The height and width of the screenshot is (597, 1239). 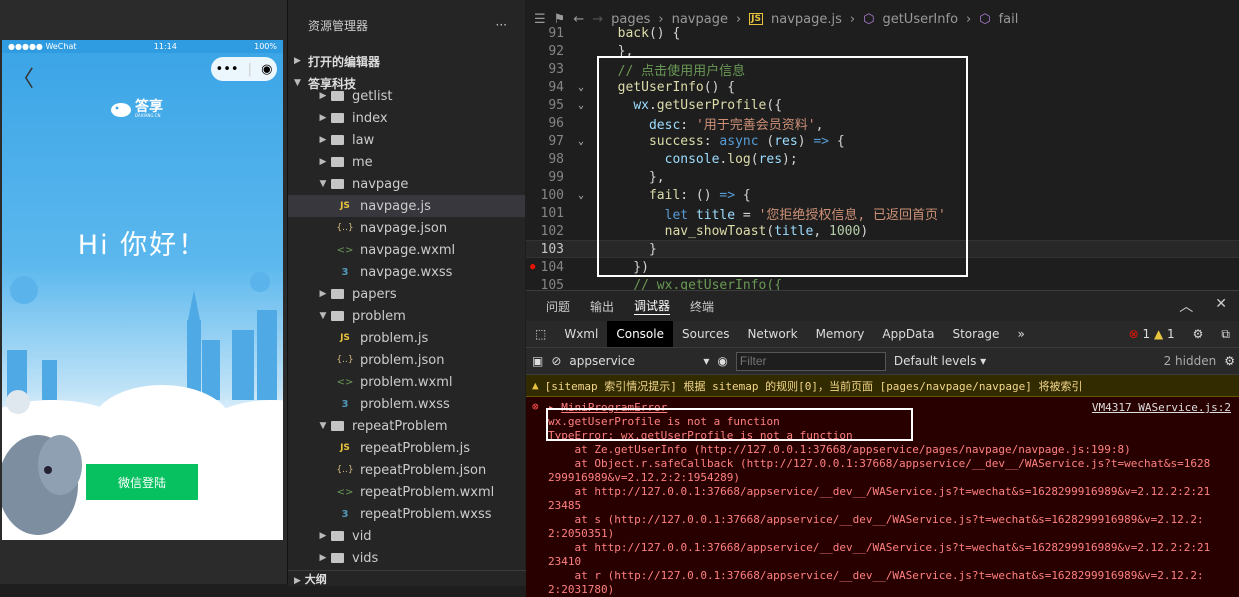 I want to click on tree-item: ▶ vids, so click(x=406, y=558).